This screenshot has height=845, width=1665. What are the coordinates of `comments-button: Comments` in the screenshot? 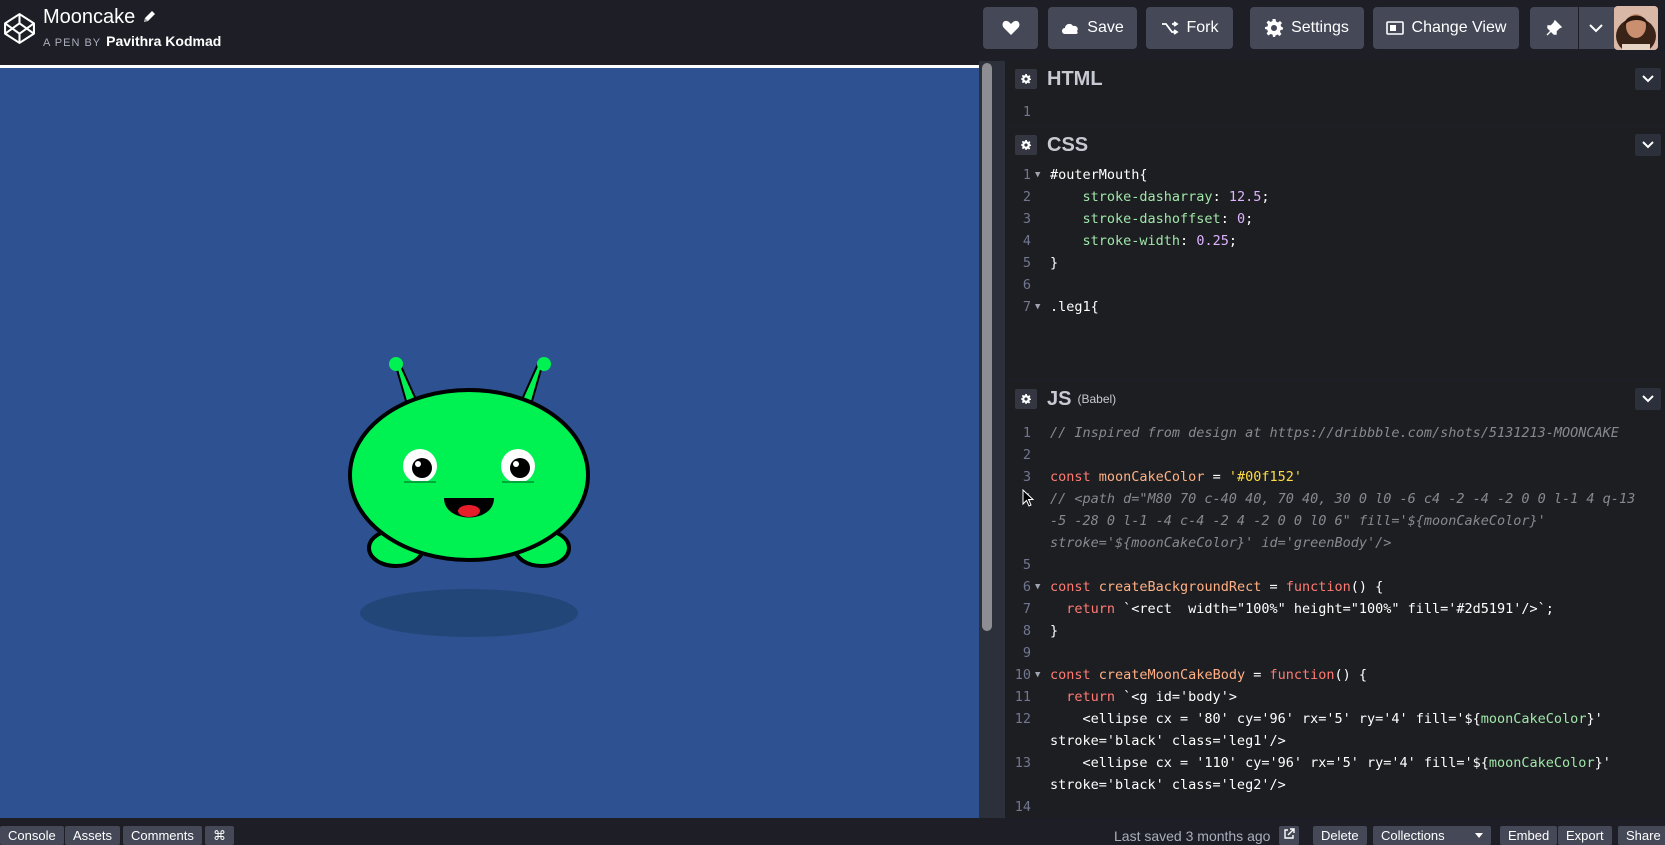 It's located at (162, 835).